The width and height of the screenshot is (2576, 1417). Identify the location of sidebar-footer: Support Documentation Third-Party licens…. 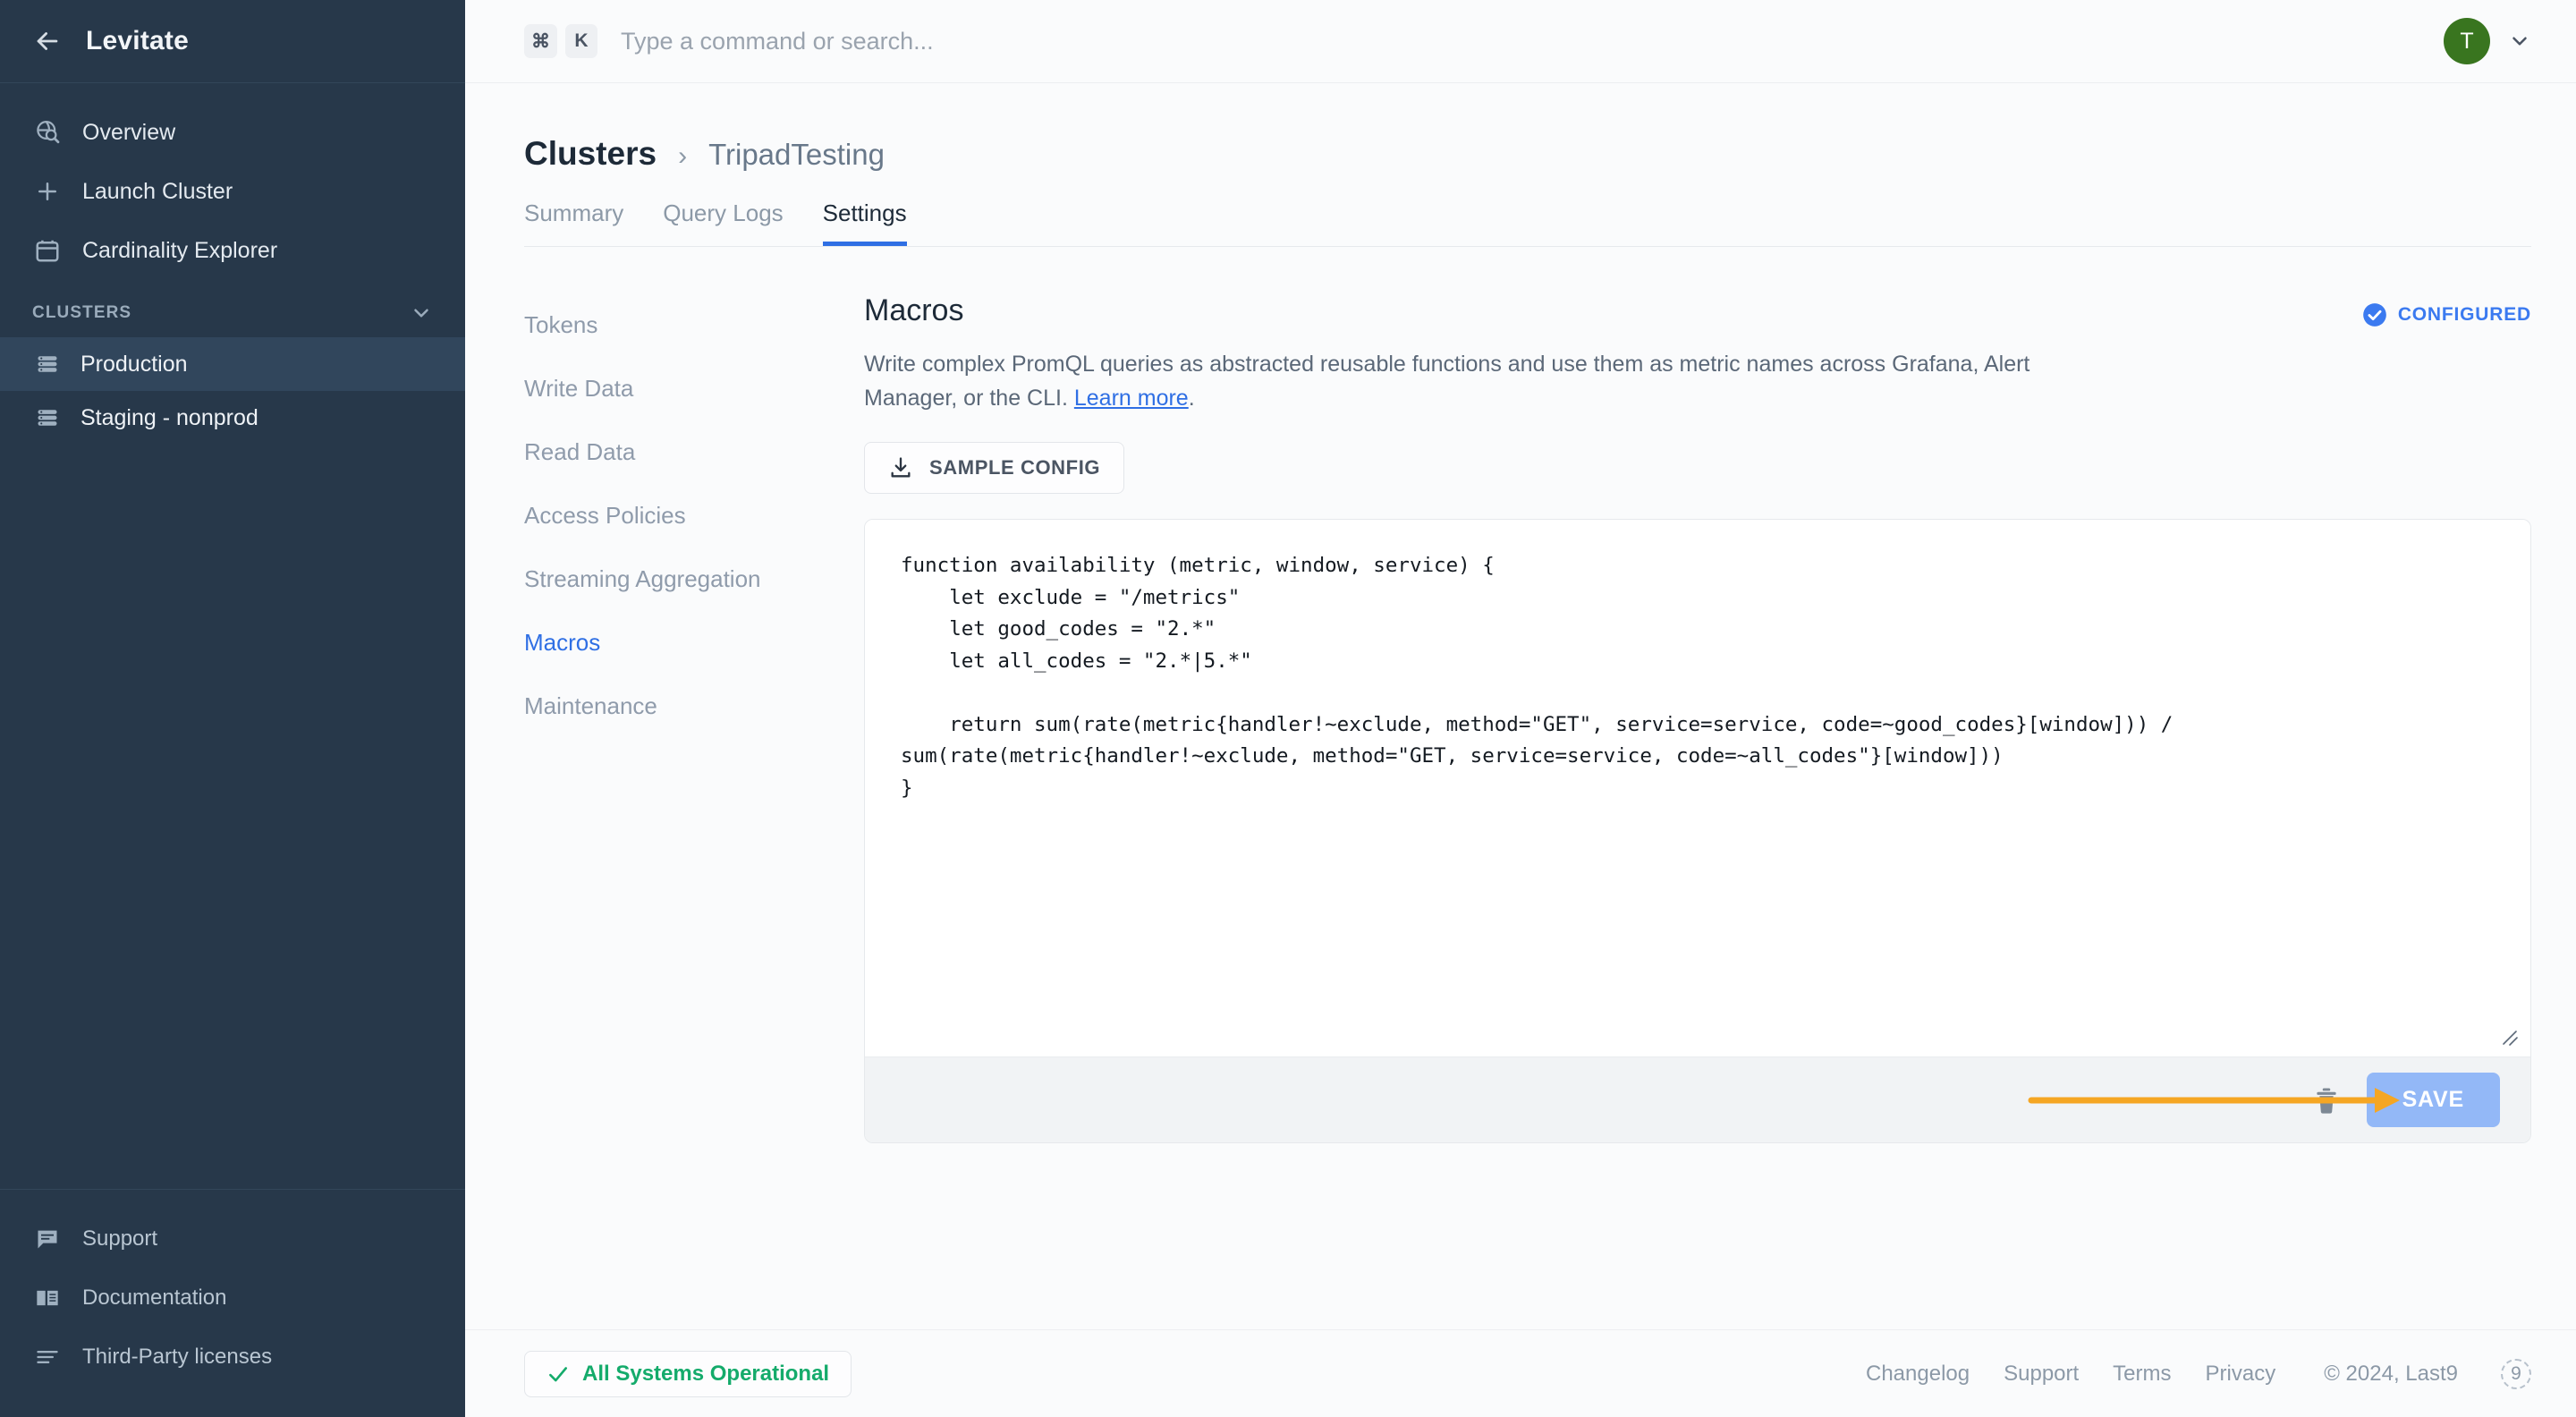
(232, 1303).